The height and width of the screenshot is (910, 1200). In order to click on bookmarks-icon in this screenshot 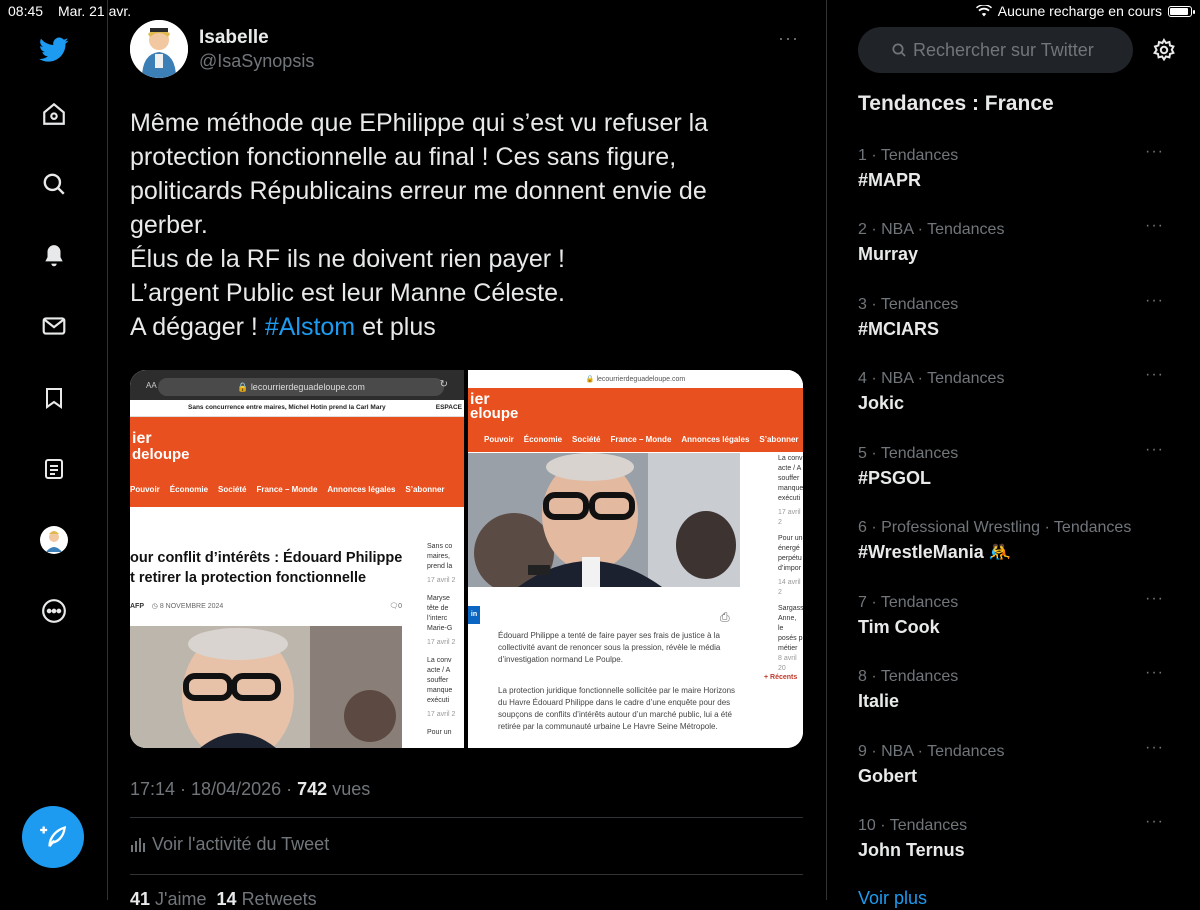, I will do `click(54, 398)`.